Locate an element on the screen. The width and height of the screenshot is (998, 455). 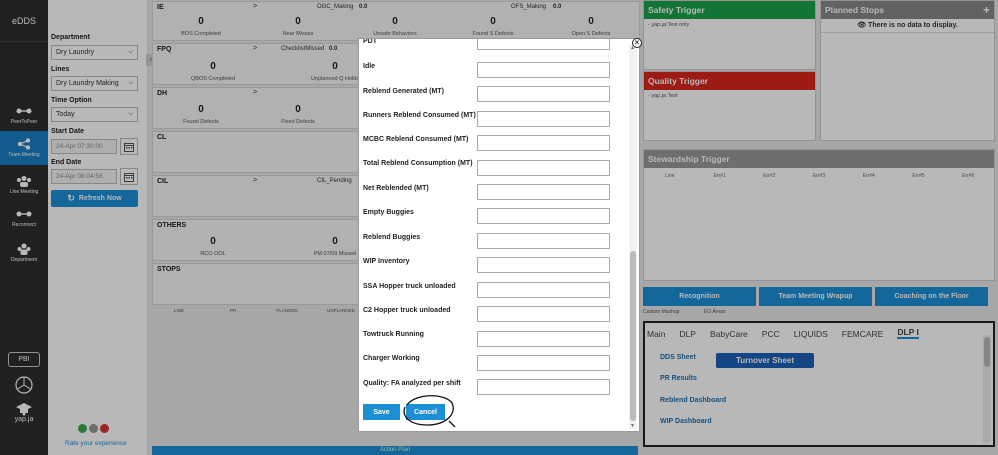
field-label: Empty Buggies is located at coordinates (388, 212).